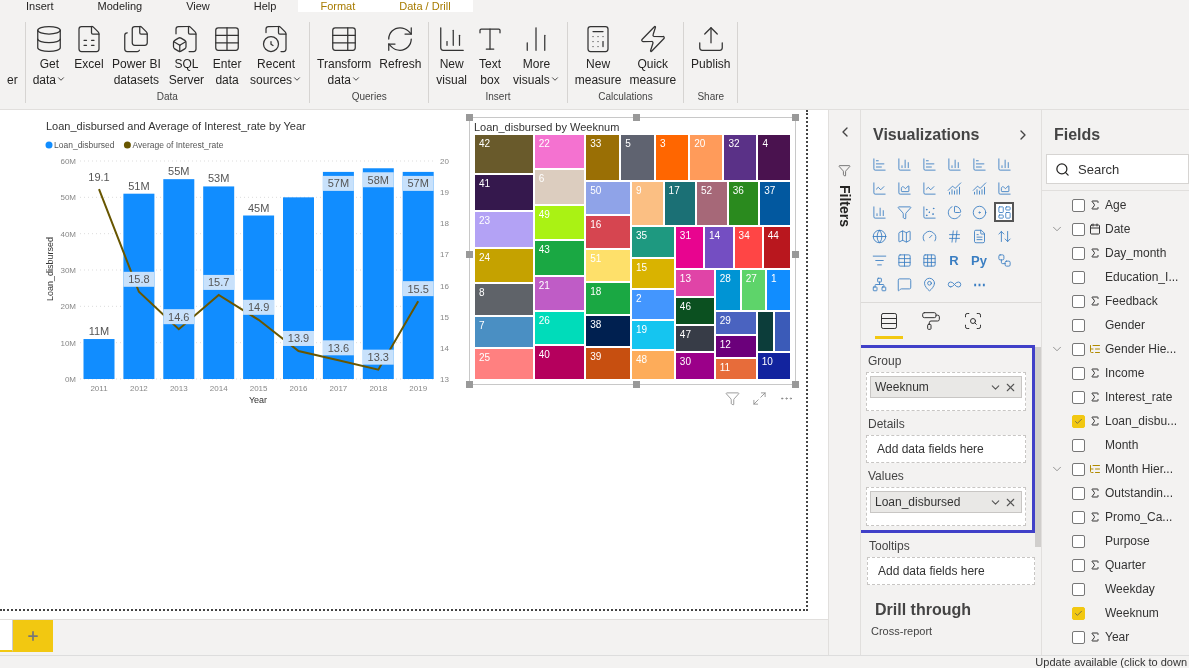 This screenshot has height=668, width=1189. Describe the element at coordinates (12, 62) in the screenshot. I see `ribbon-button: er` at that location.